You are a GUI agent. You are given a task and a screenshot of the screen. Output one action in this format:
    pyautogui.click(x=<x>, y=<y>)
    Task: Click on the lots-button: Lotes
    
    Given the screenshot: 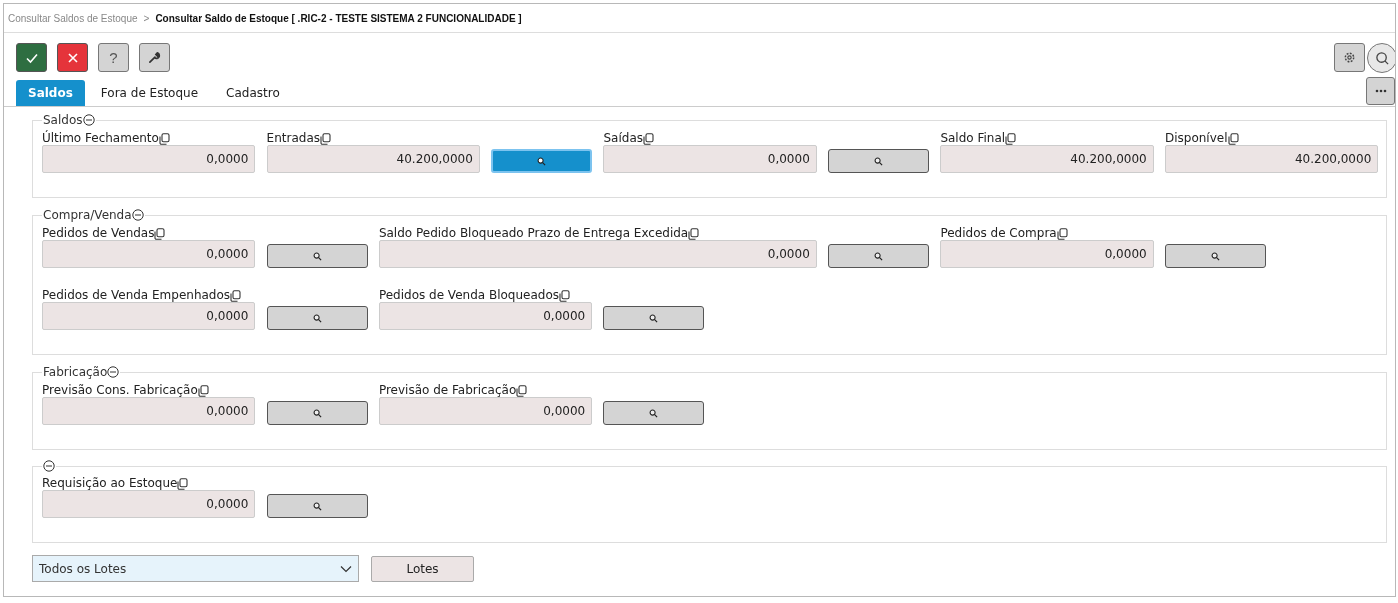 What is the action you would take?
    pyautogui.click(x=422, y=568)
    